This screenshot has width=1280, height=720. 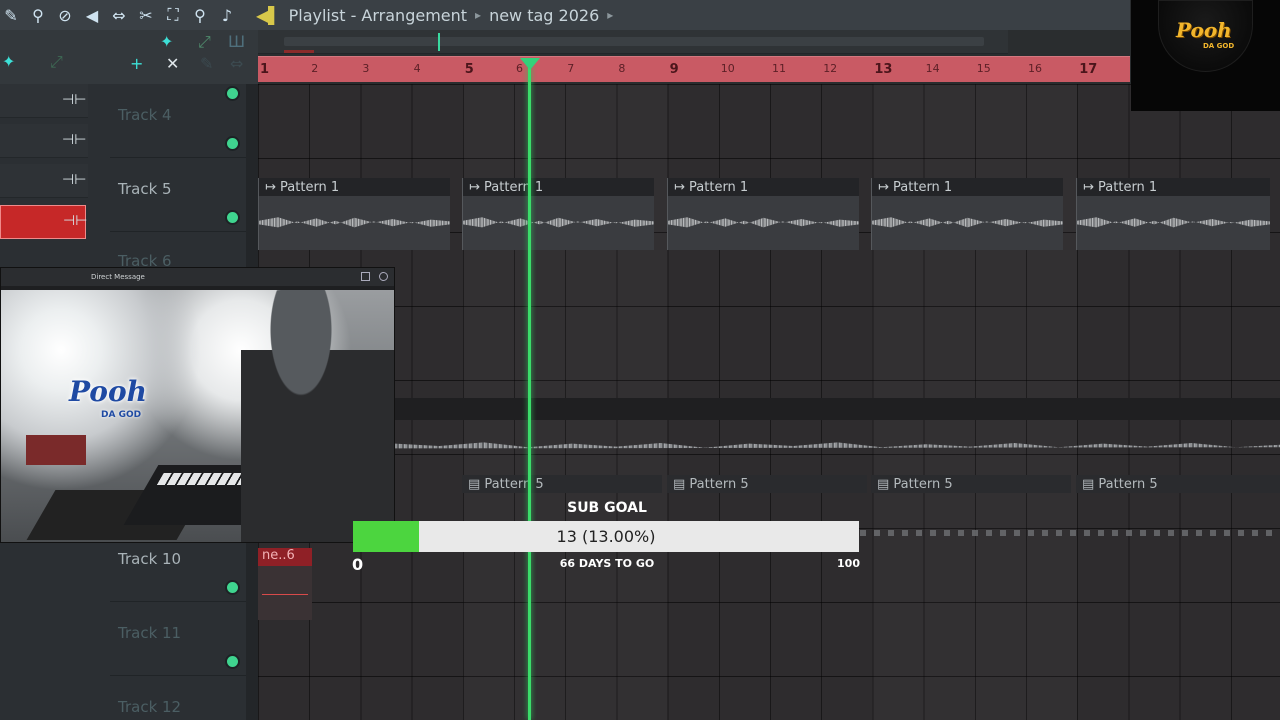 What do you see at coordinates (544, 15) in the screenshot?
I see `breadcrumb: new tag 2026` at bounding box center [544, 15].